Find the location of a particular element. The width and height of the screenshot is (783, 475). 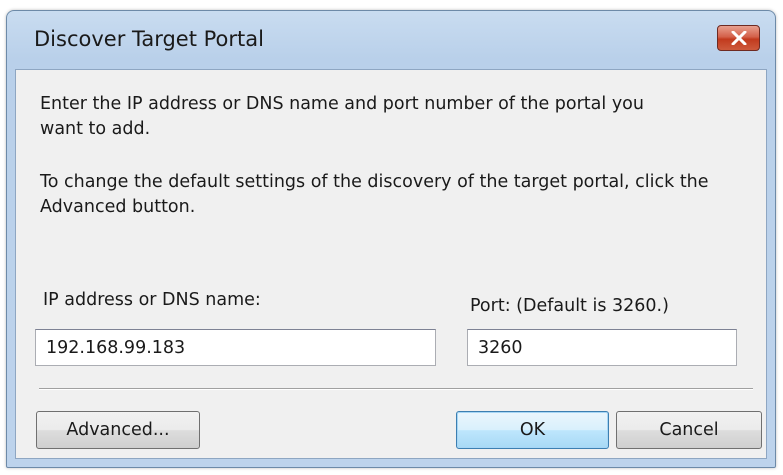

port-label: Port: (Default is 3260.) is located at coordinates (569, 306).